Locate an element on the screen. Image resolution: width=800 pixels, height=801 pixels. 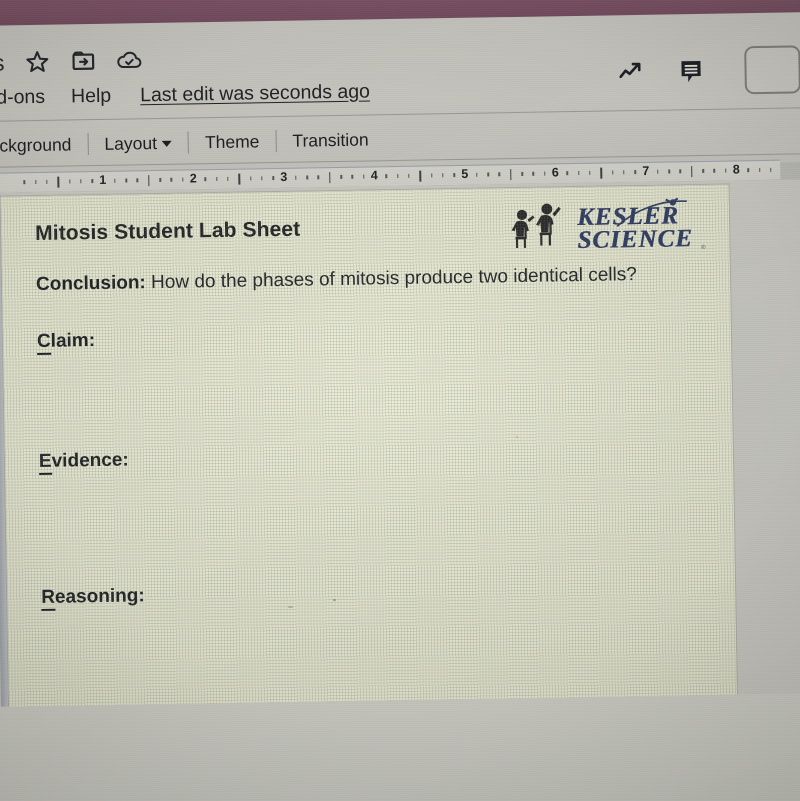
cloud-saved-icon is located at coordinates (129, 60).